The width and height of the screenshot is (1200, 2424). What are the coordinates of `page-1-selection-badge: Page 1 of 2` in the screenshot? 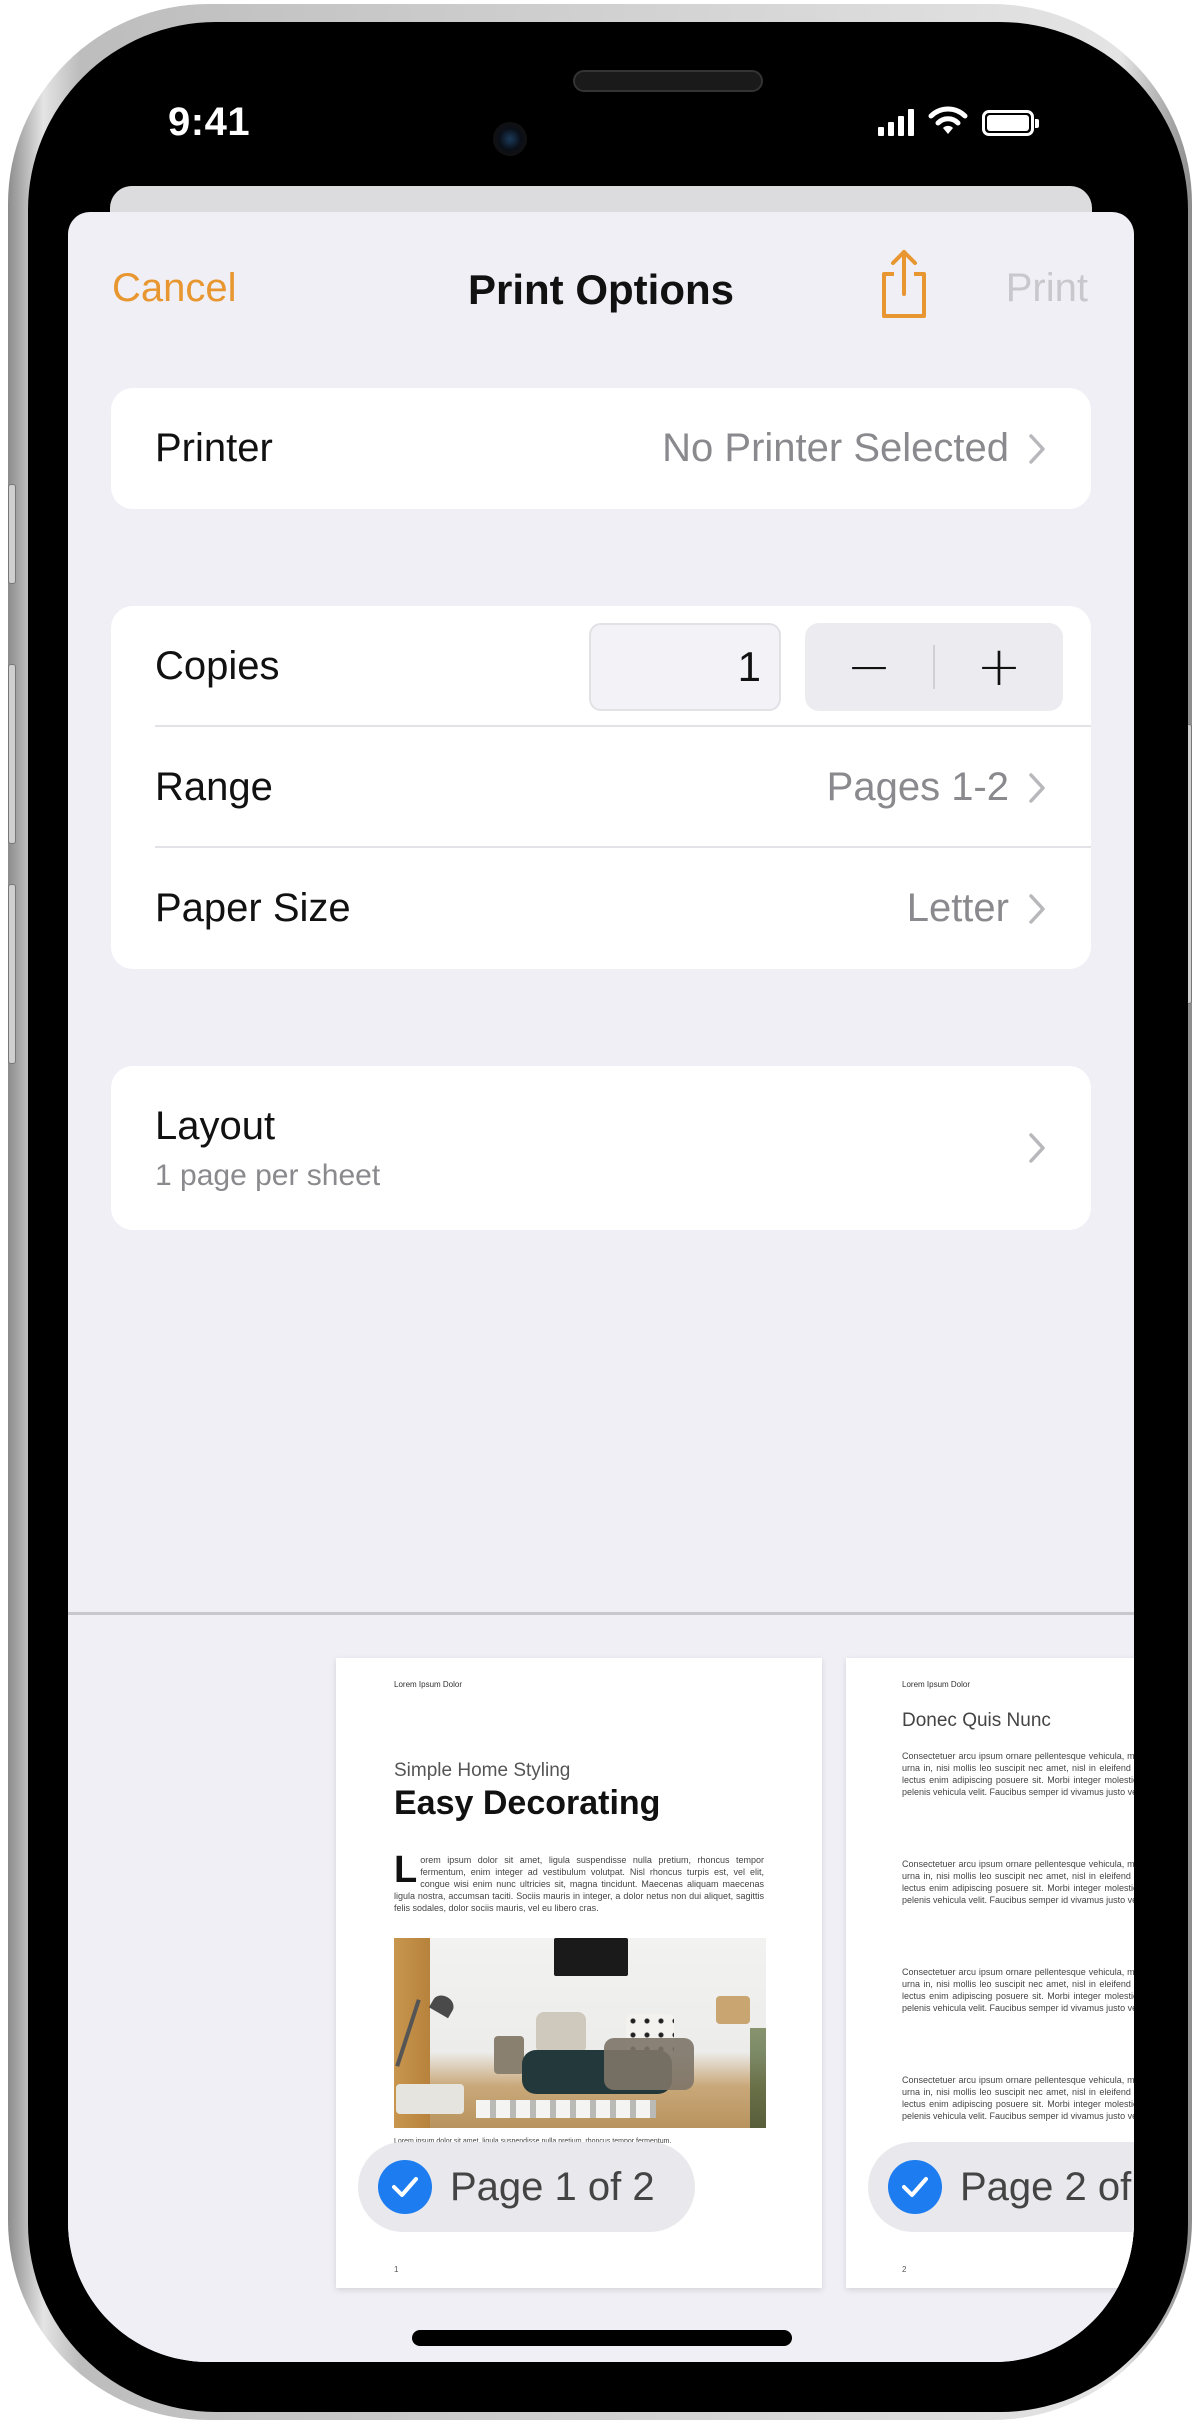 It's located at (526, 2187).